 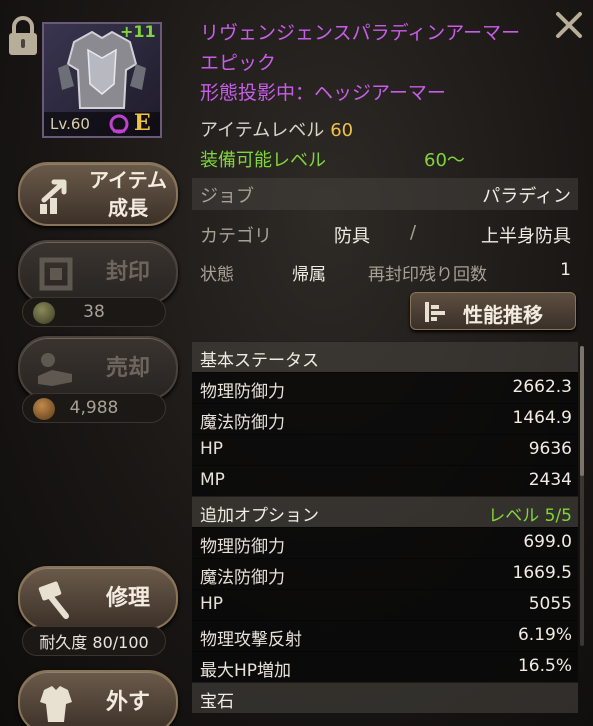 I want to click on form-projection: 形態投影中：ヘッジアーマー, so click(x=323, y=93).